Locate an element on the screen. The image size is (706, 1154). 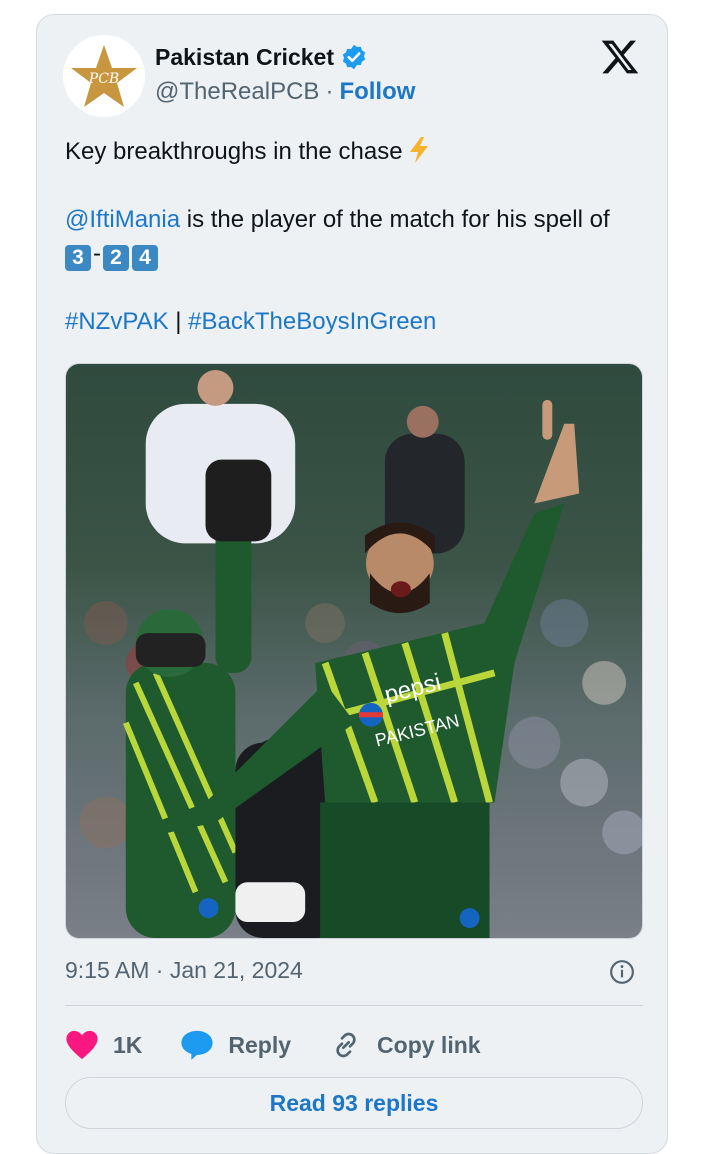
lightning-icon is located at coordinates (418, 150).